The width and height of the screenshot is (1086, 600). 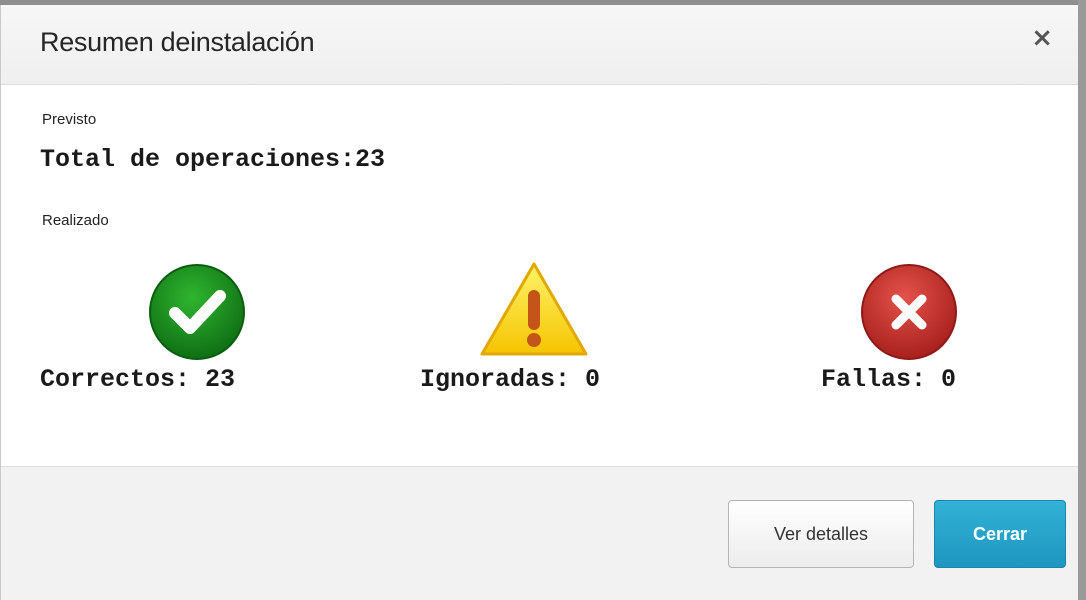 What do you see at coordinates (75, 220) in the screenshot?
I see `done-label: Realizado` at bounding box center [75, 220].